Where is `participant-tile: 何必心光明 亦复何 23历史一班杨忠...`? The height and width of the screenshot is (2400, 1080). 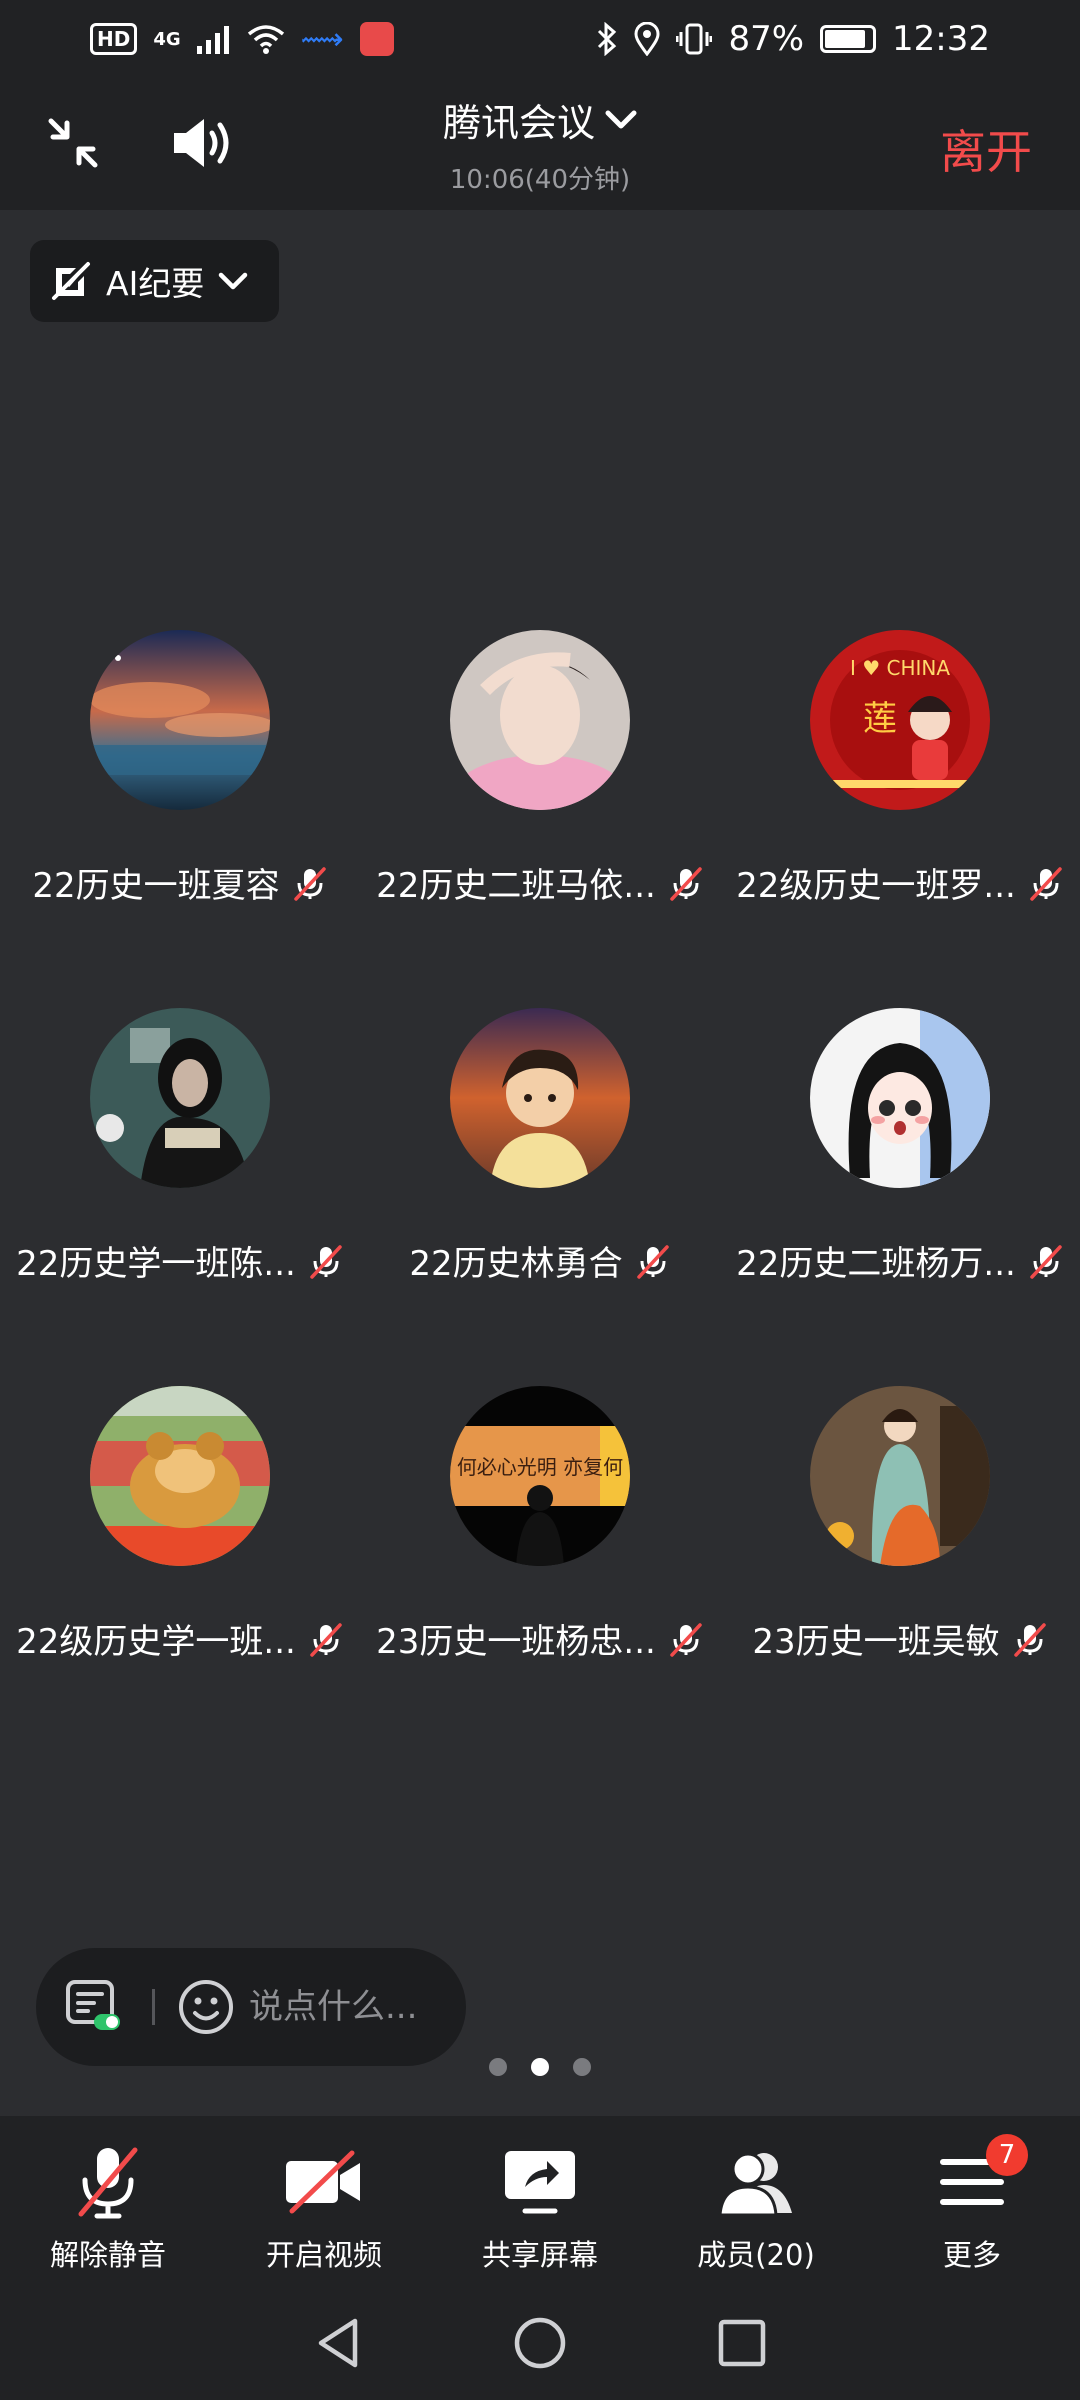
participant-tile: 何必心光明 亦复何 23历史一班杨忠... is located at coordinates (540, 1524).